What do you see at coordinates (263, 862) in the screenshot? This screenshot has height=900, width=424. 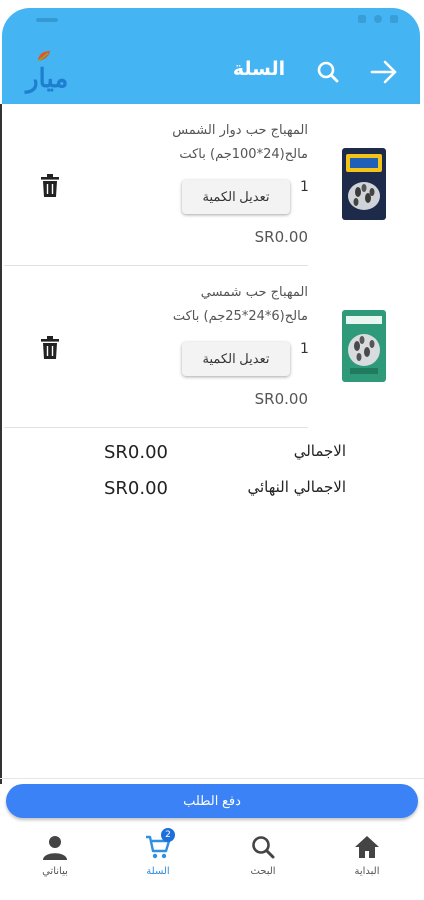 I see `nav-item-search: البحث` at bounding box center [263, 862].